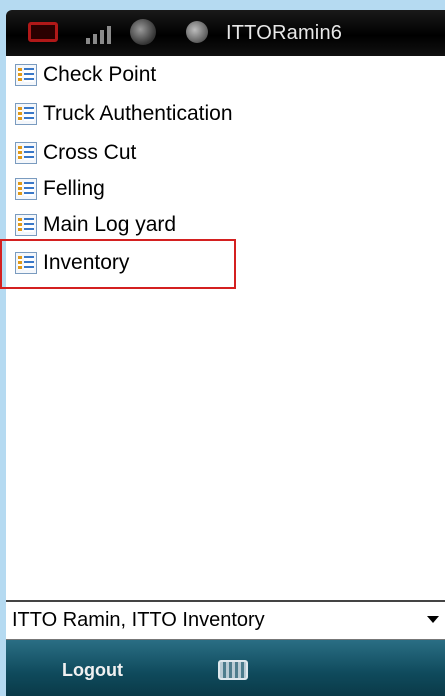 The height and width of the screenshot is (696, 445). I want to click on menu-item-cross-cut: Cross Cut, so click(75, 153).